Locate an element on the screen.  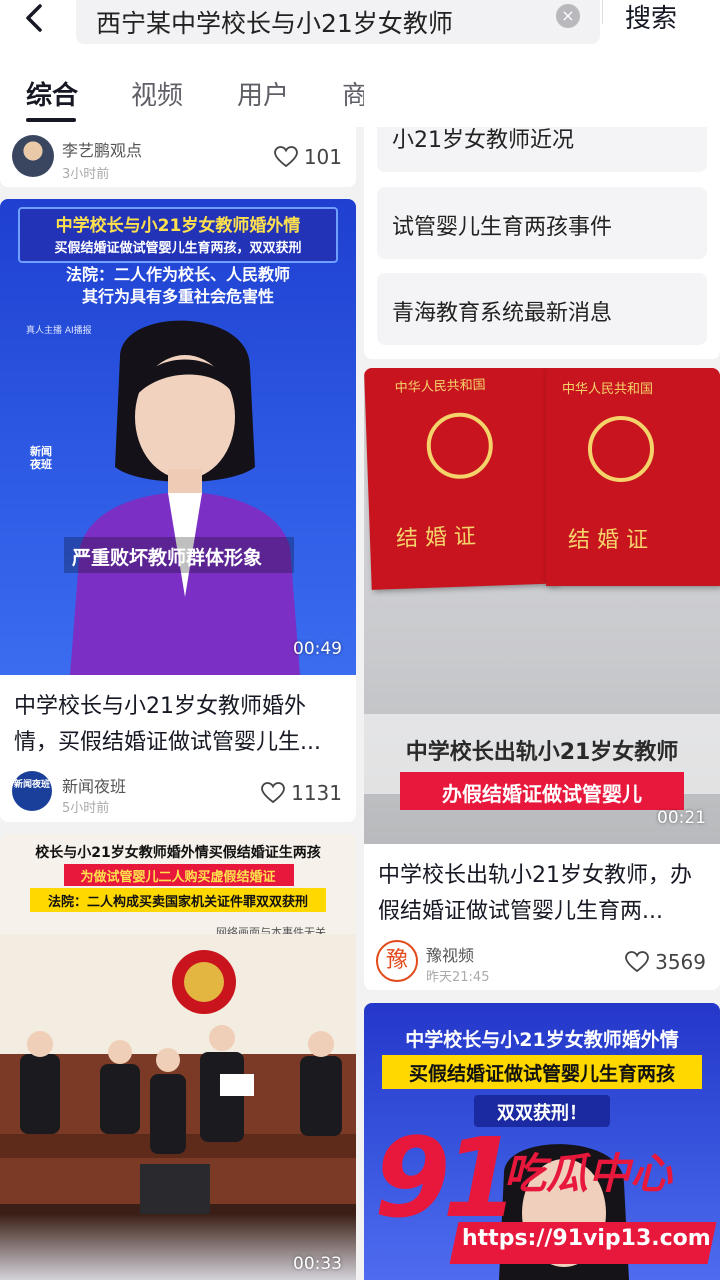
search-input: 西宁某中学校长与小21岁女教师 × is located at coordinates (338, 22).